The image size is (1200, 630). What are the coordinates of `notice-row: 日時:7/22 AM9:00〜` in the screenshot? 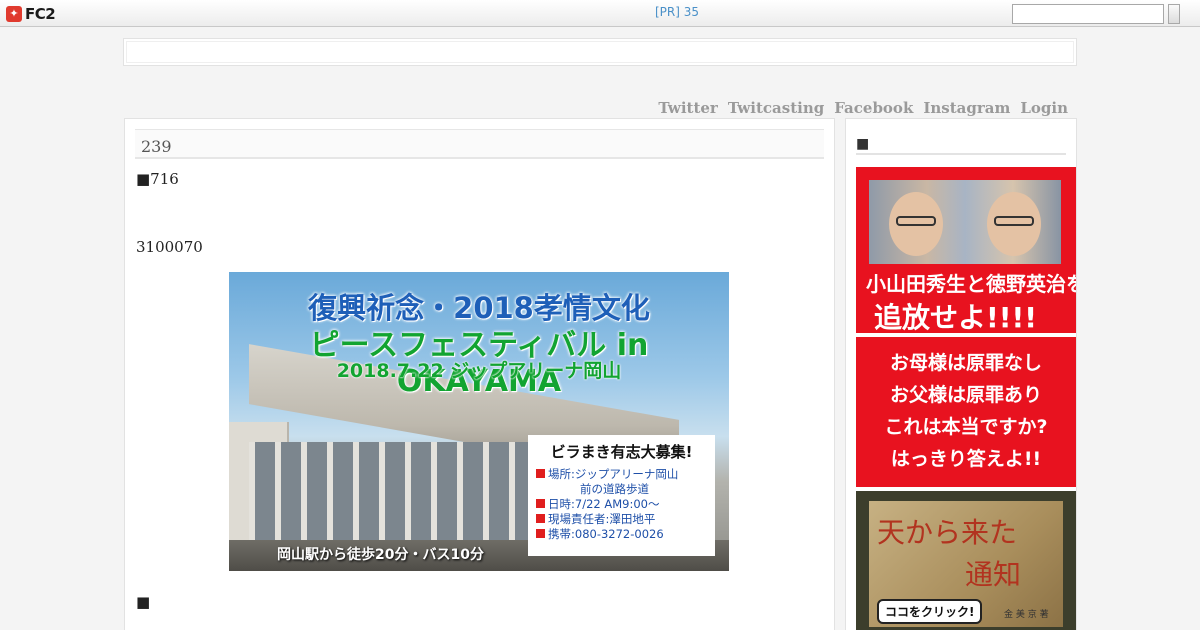 It's located at (621, 504).